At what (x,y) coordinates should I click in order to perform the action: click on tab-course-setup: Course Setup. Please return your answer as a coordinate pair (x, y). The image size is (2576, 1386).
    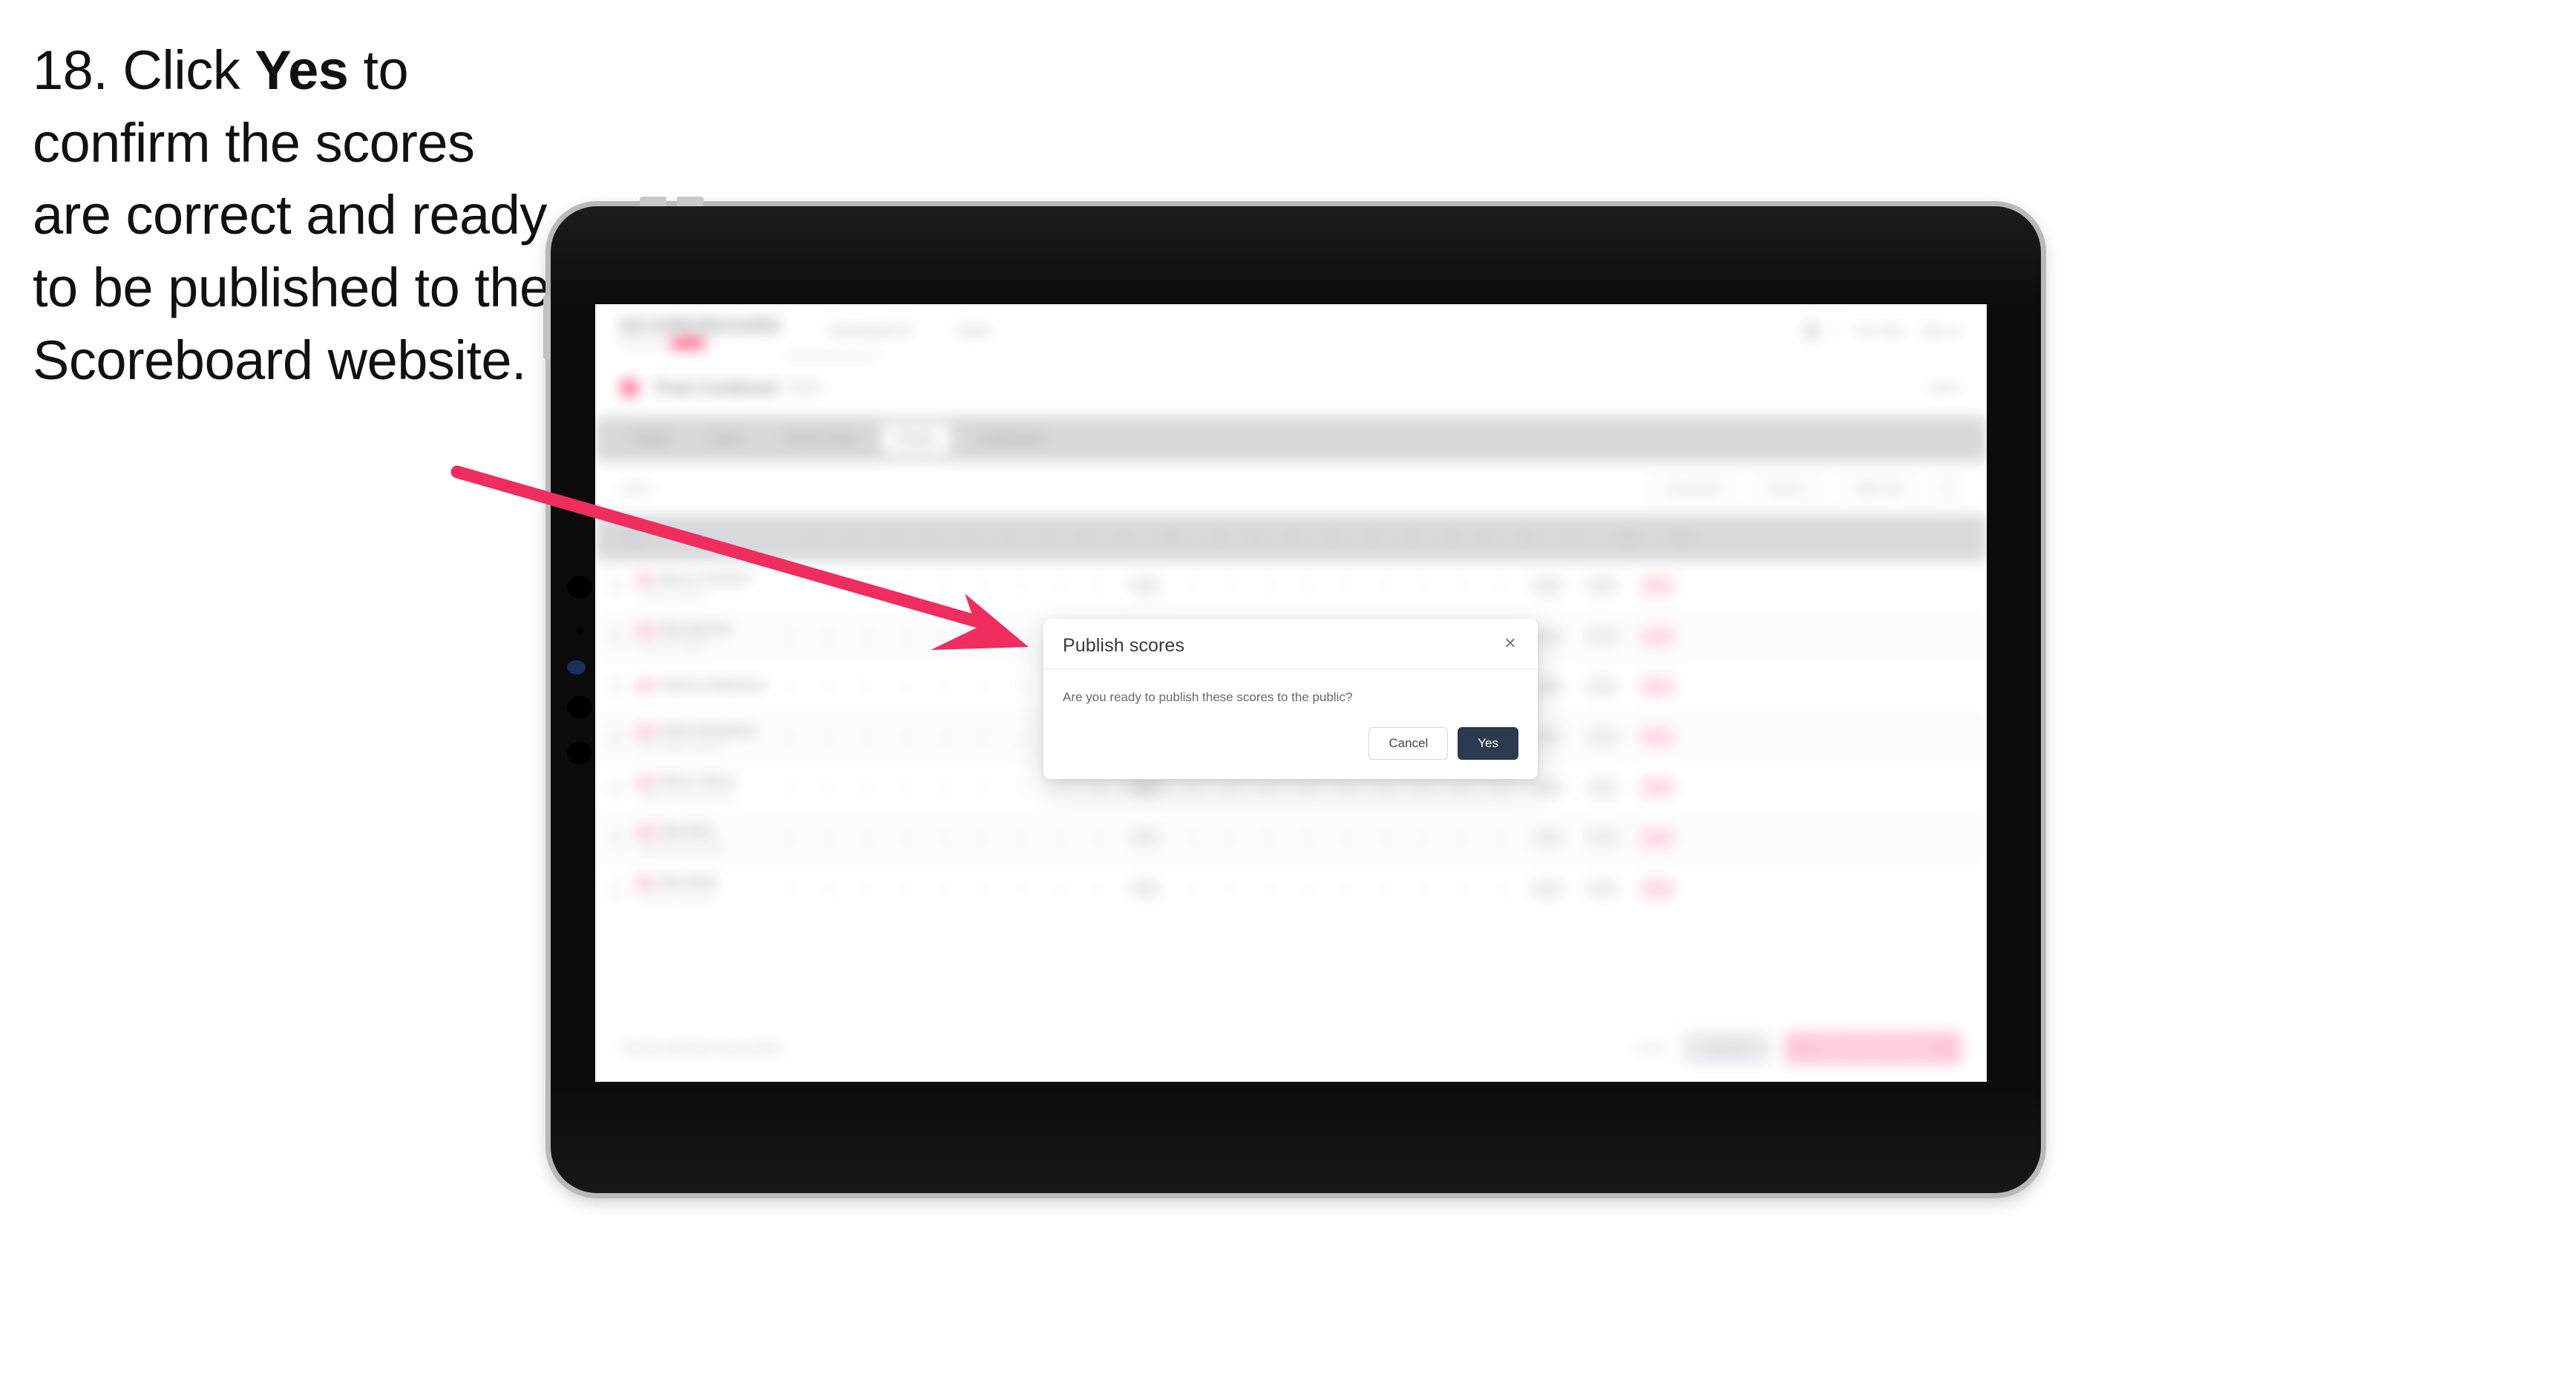
    Looking at the image, I should click on (820, 439).